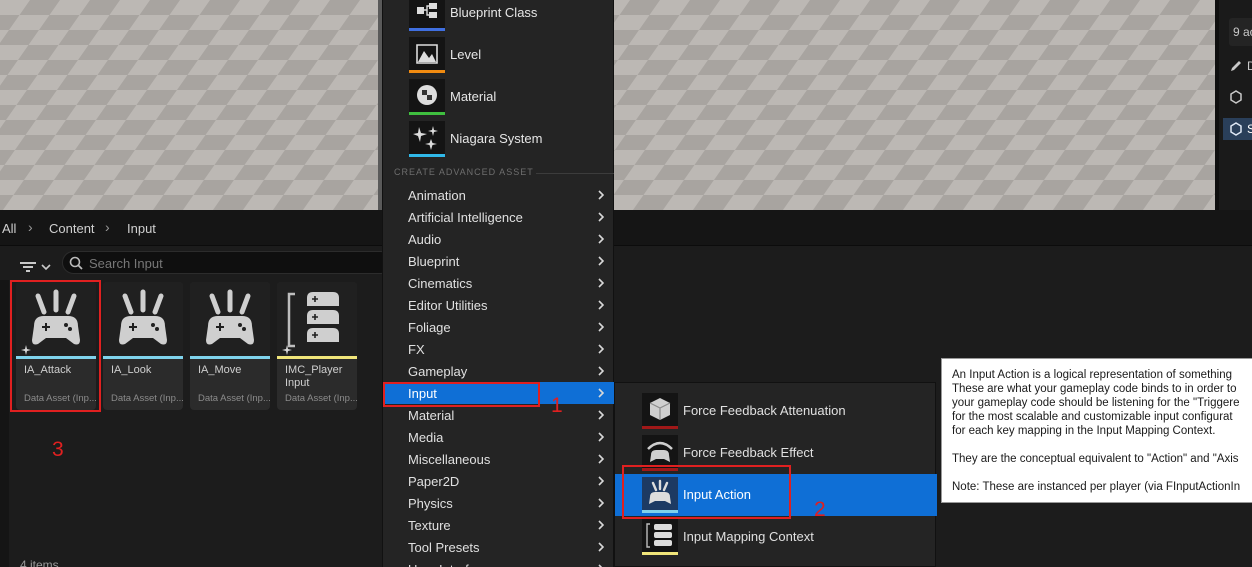  I want to click on niagara-system-icon, so click(427, 139).